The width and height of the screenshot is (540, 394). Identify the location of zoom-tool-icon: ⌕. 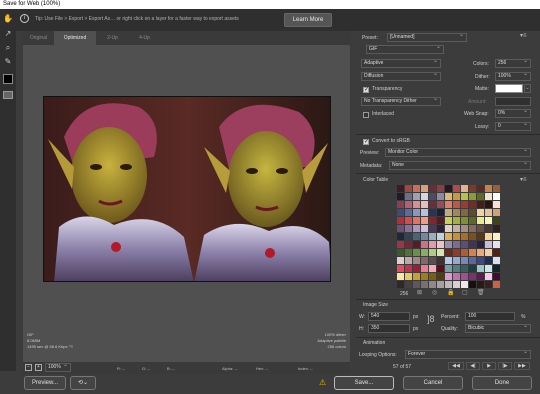
(8, 47).